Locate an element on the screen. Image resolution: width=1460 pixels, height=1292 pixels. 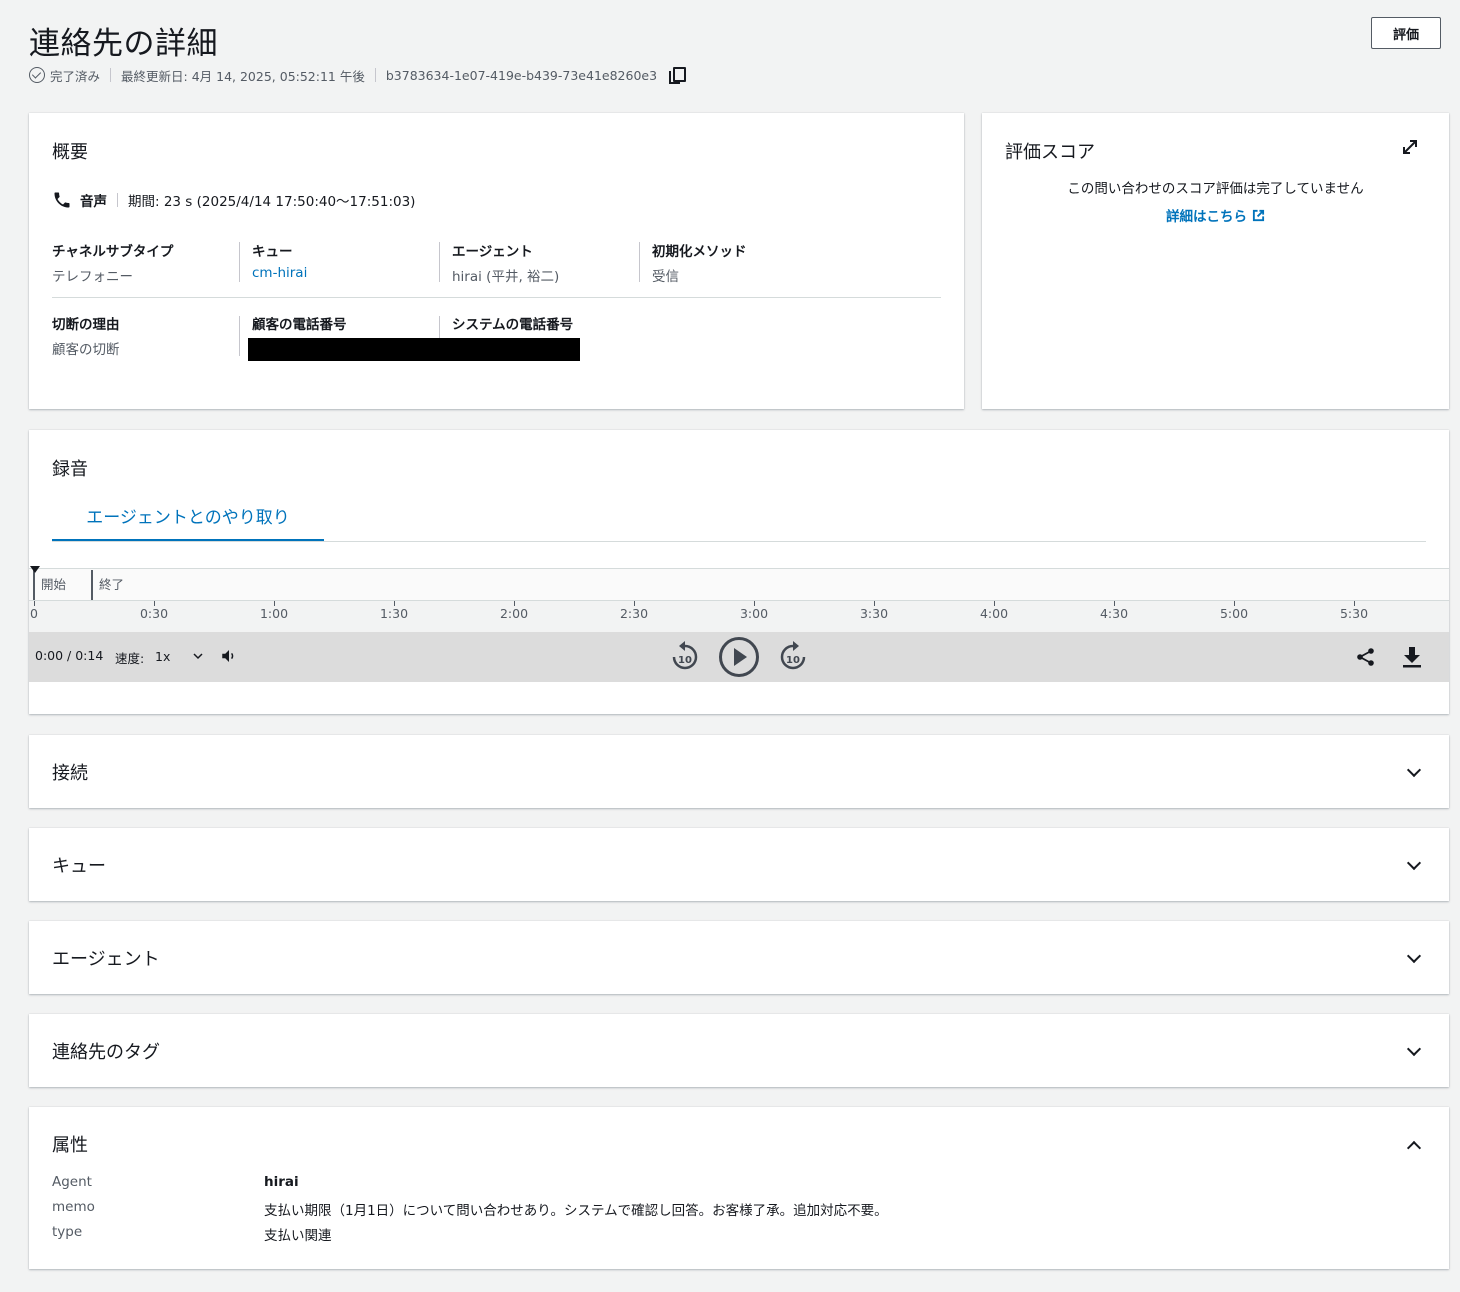
init-method-label: 初期化メソッド is located at coordinates (699, 252).